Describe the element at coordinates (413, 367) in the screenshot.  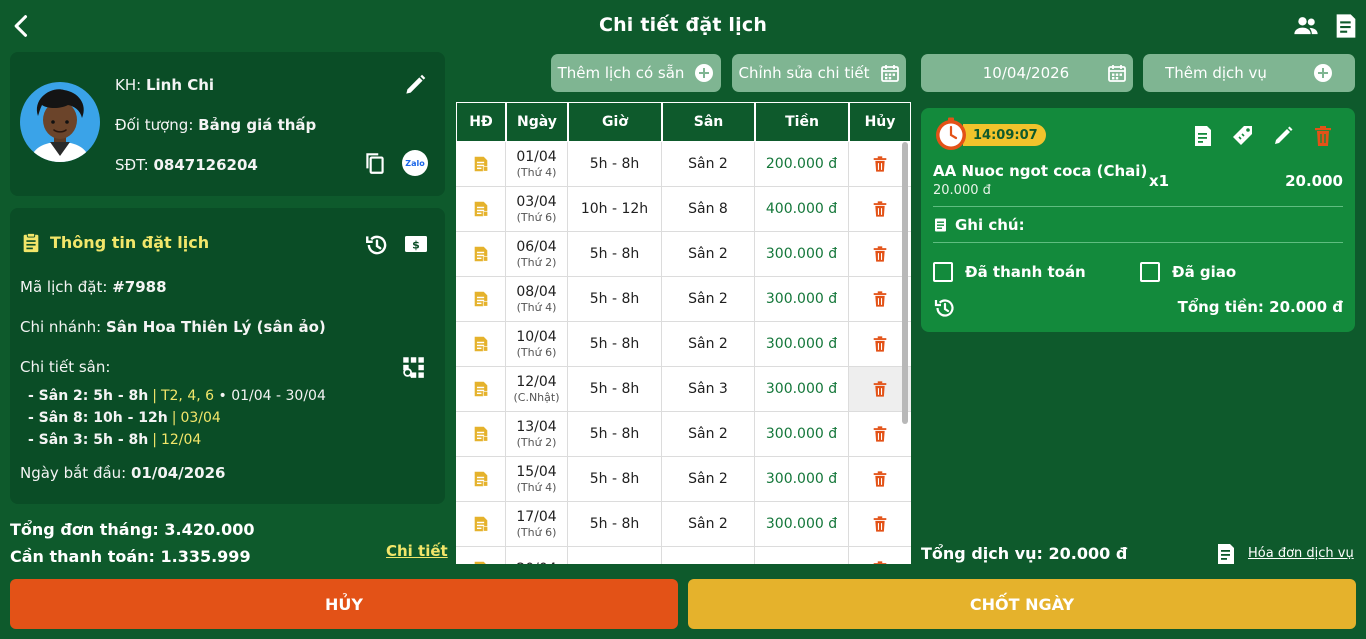
I see `grid-search-icon` at that location.